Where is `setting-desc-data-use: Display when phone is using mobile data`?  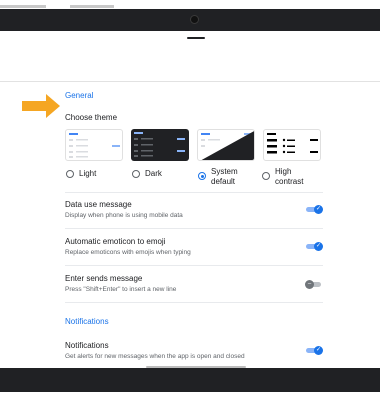 setting-desc-data-use: Display when phone is using mobile data is located at coordinates (124, 215).